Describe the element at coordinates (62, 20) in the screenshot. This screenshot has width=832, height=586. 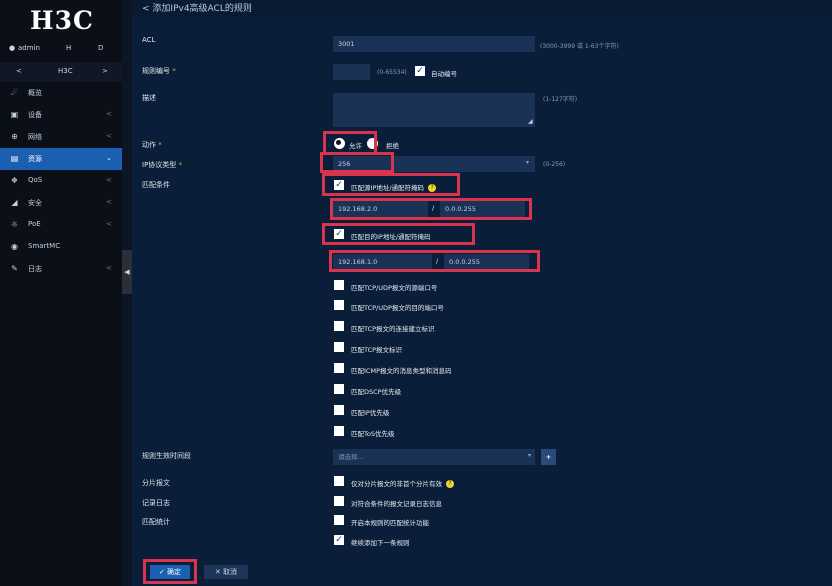
I see `h3c-logo: H3C` at that location.